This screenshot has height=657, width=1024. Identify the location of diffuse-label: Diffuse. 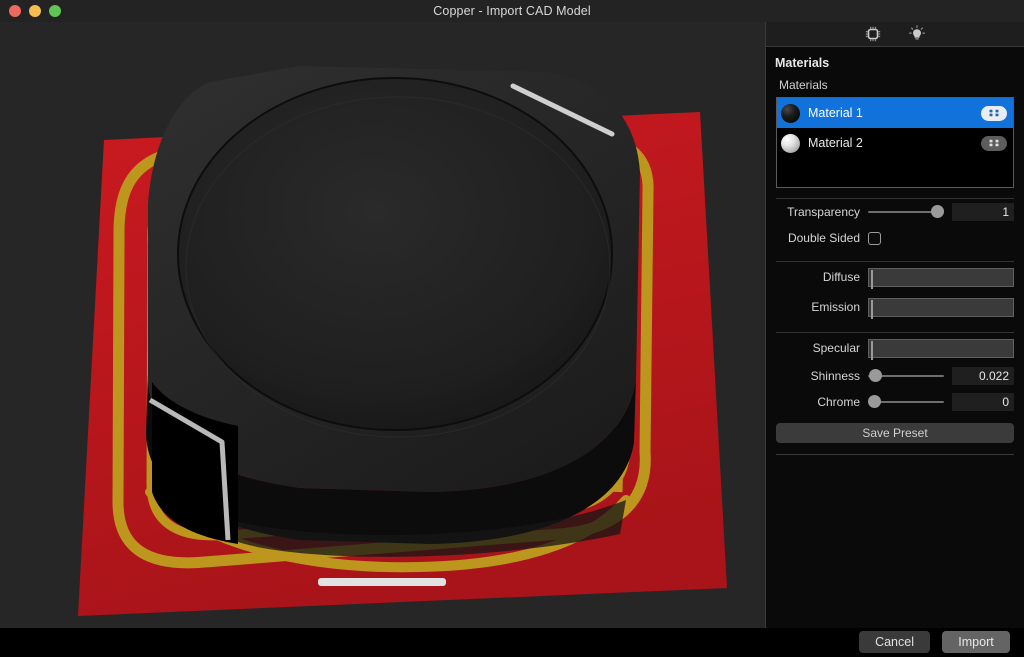
(841, 277).